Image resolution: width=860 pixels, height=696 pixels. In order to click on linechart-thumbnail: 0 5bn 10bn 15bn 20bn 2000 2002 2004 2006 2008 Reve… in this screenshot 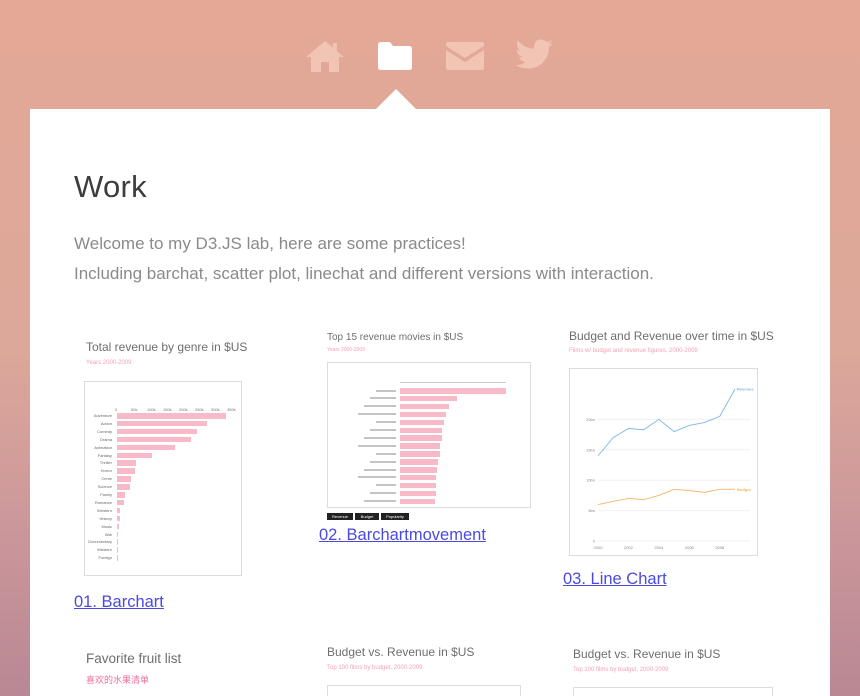, I will do `click(663, 462)`.